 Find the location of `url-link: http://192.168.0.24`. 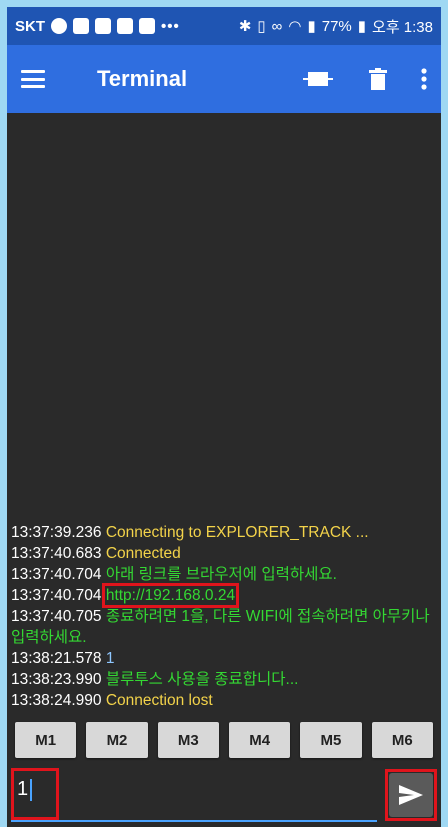

url-link: http://192.168.0.24 is located at coordinates (170, 595).